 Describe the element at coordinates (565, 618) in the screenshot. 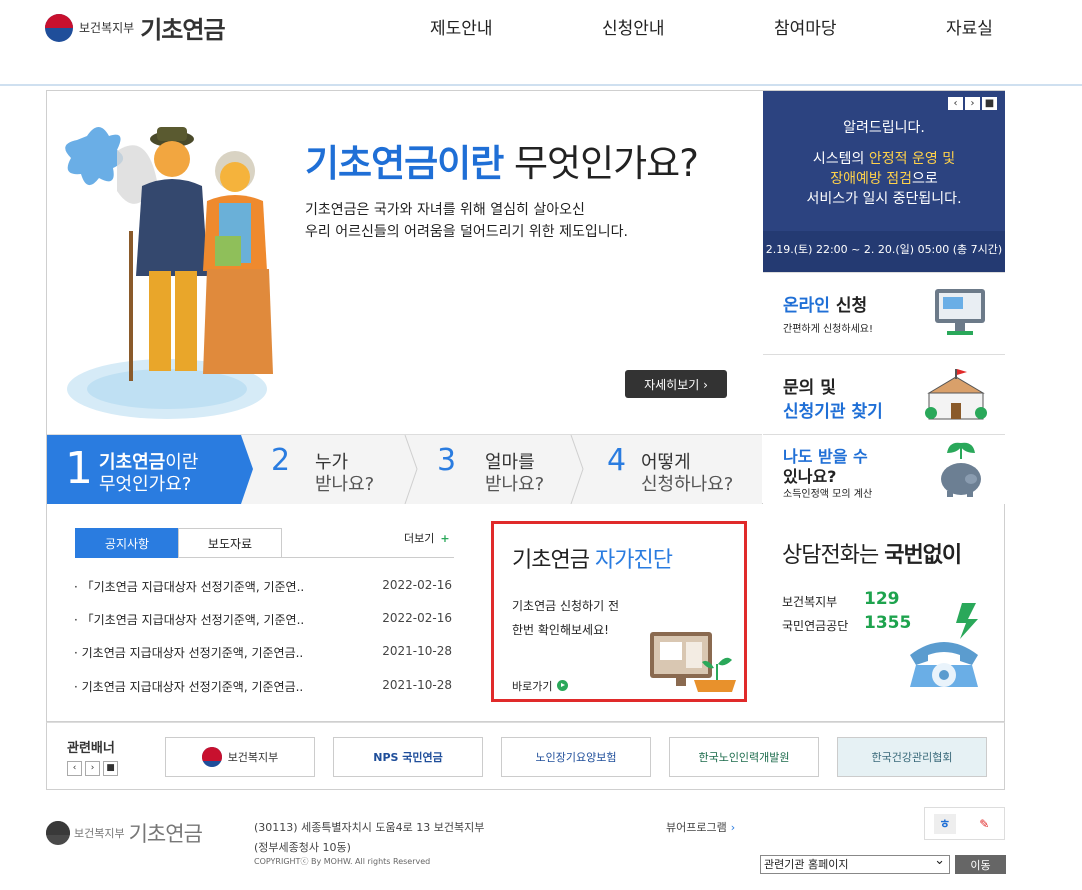

I see `self-check-desc: 기초연금 신청하기 전 한번 확인해보세요!` at that location.